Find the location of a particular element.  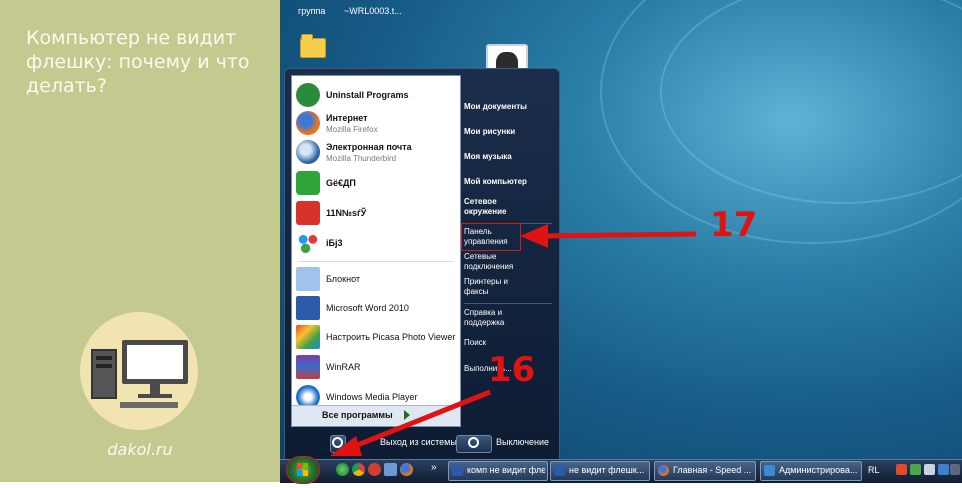

annotation-number-17: 17 is located at coordinates (734, 225).